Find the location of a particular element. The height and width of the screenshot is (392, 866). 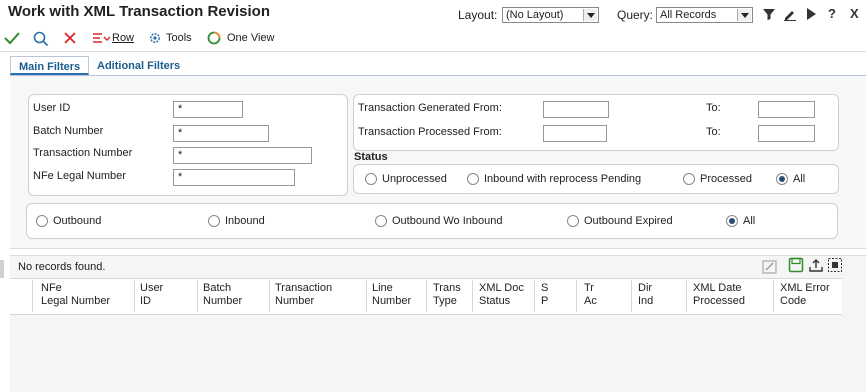

column-header-dir-ind: Dir Ind is located at coordinates (645, 295).